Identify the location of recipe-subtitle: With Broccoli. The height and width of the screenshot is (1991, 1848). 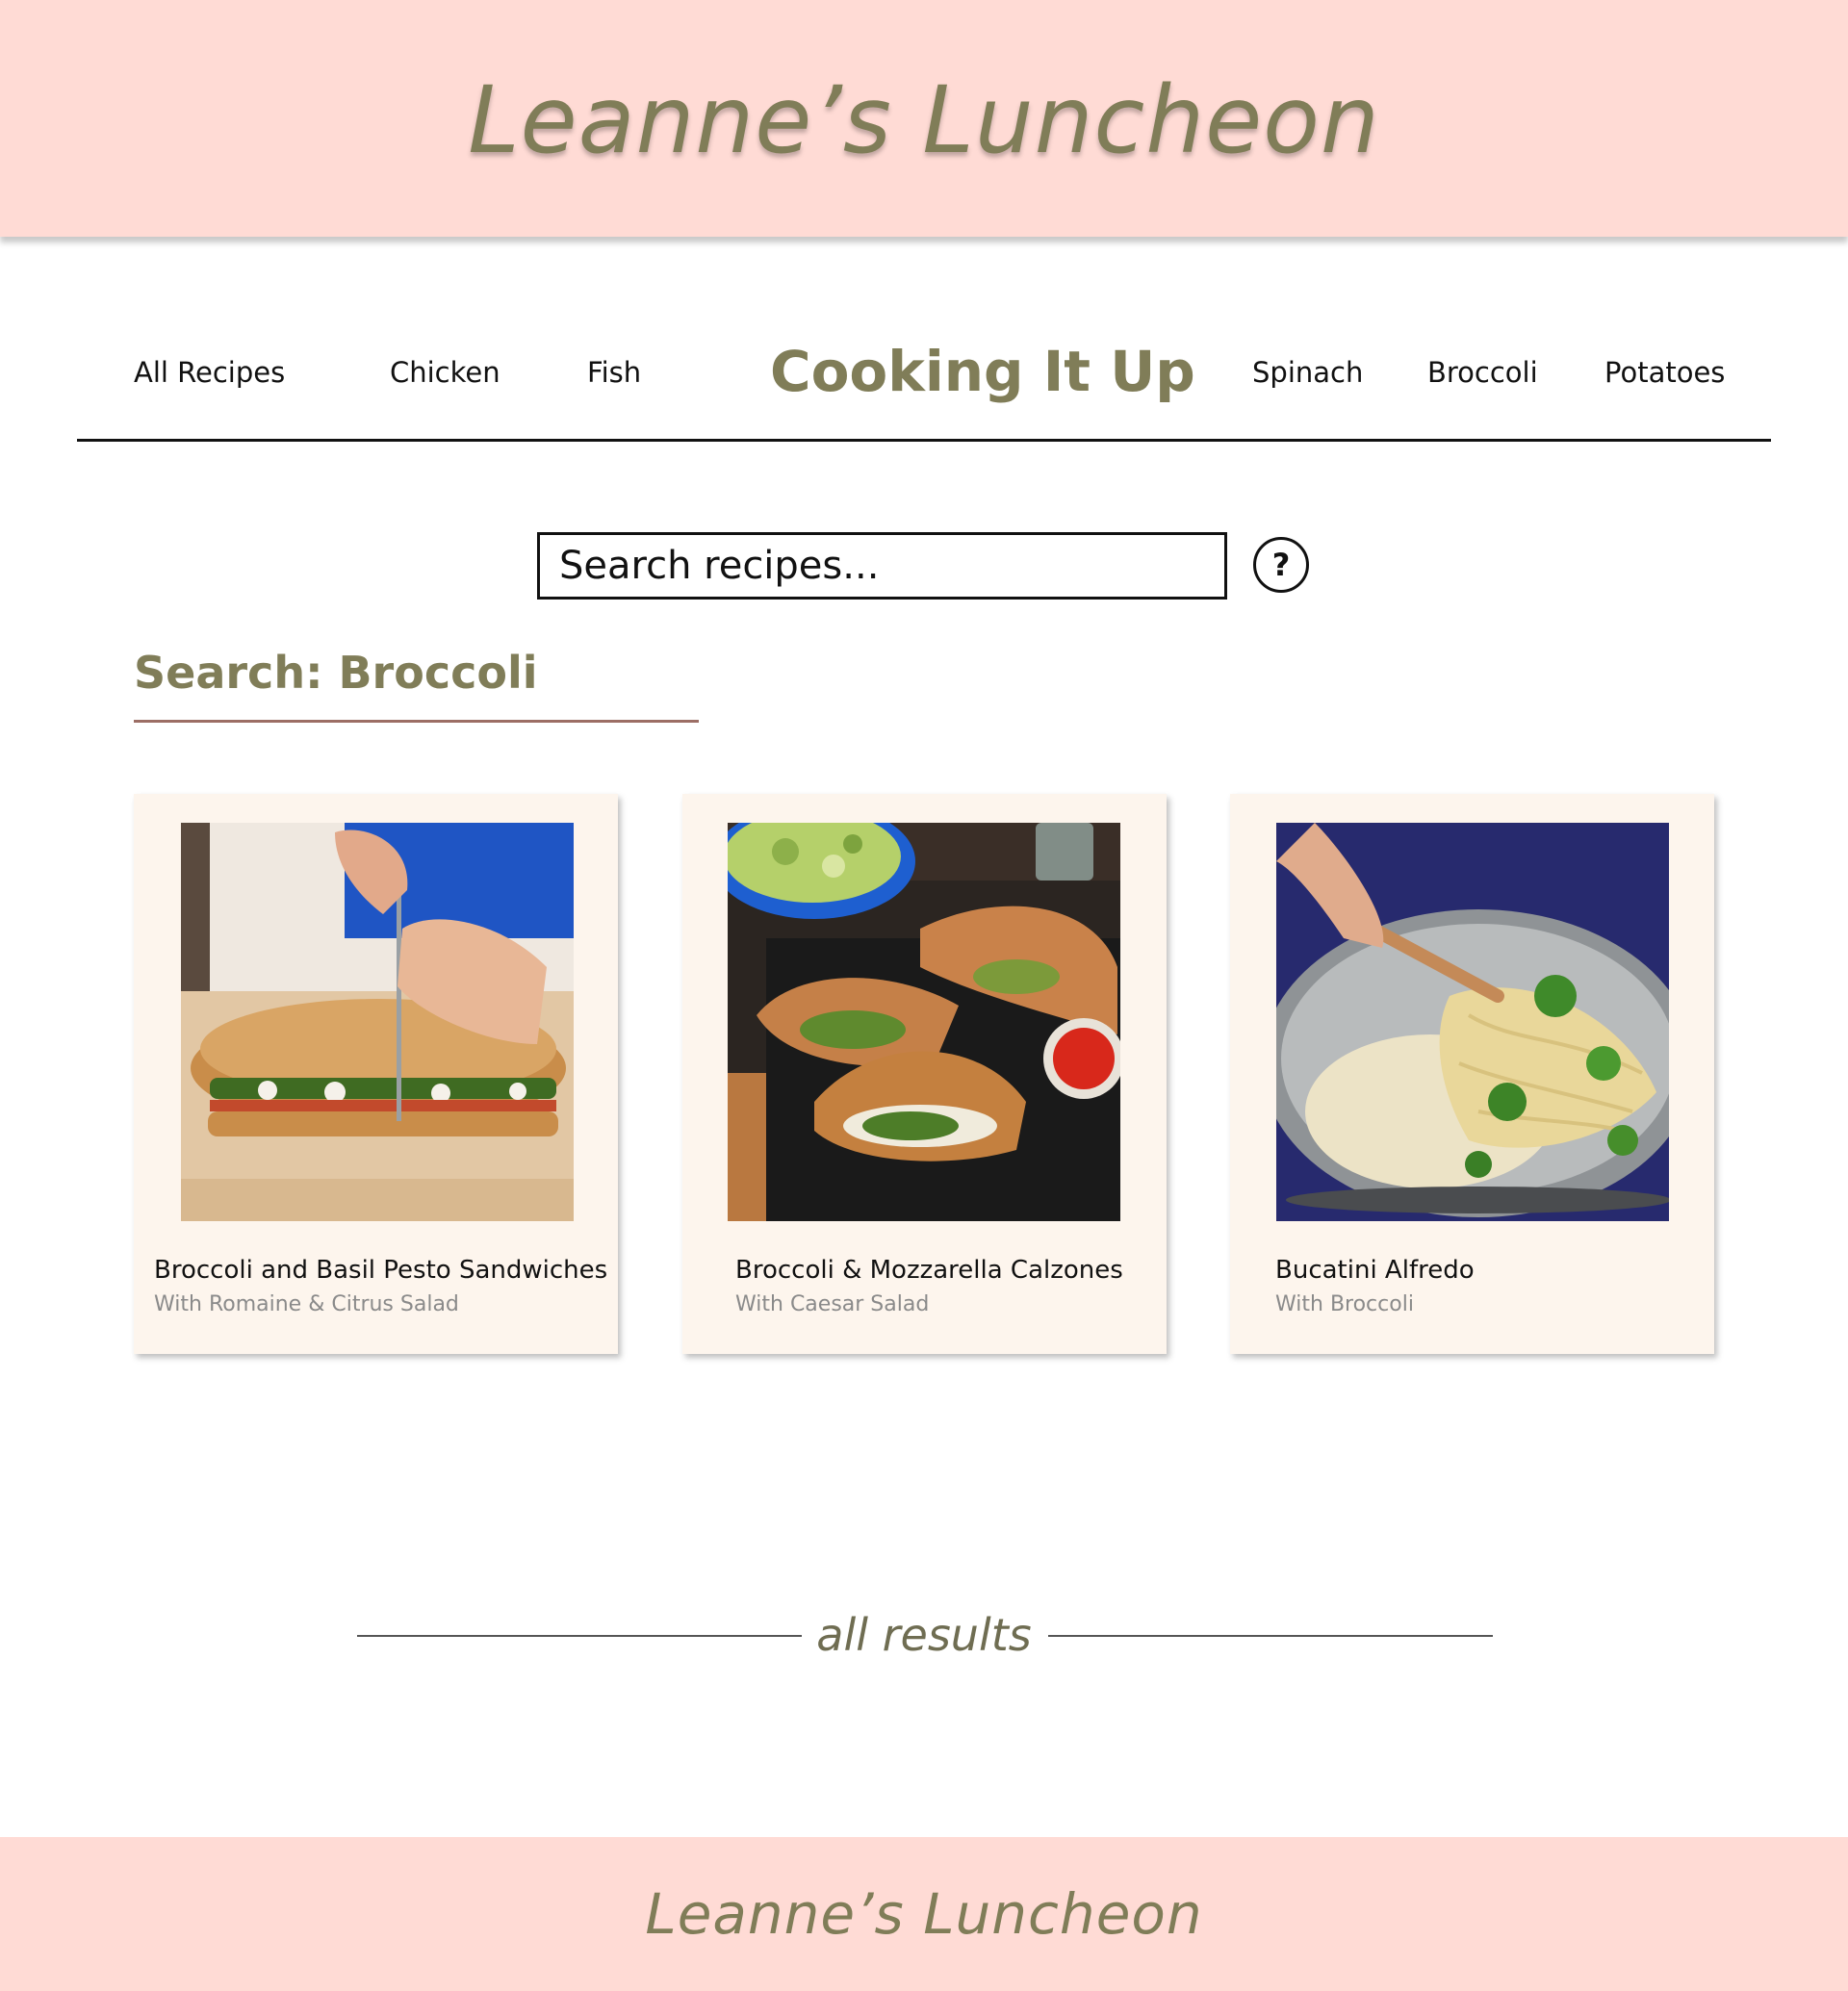
(1344, 1304).